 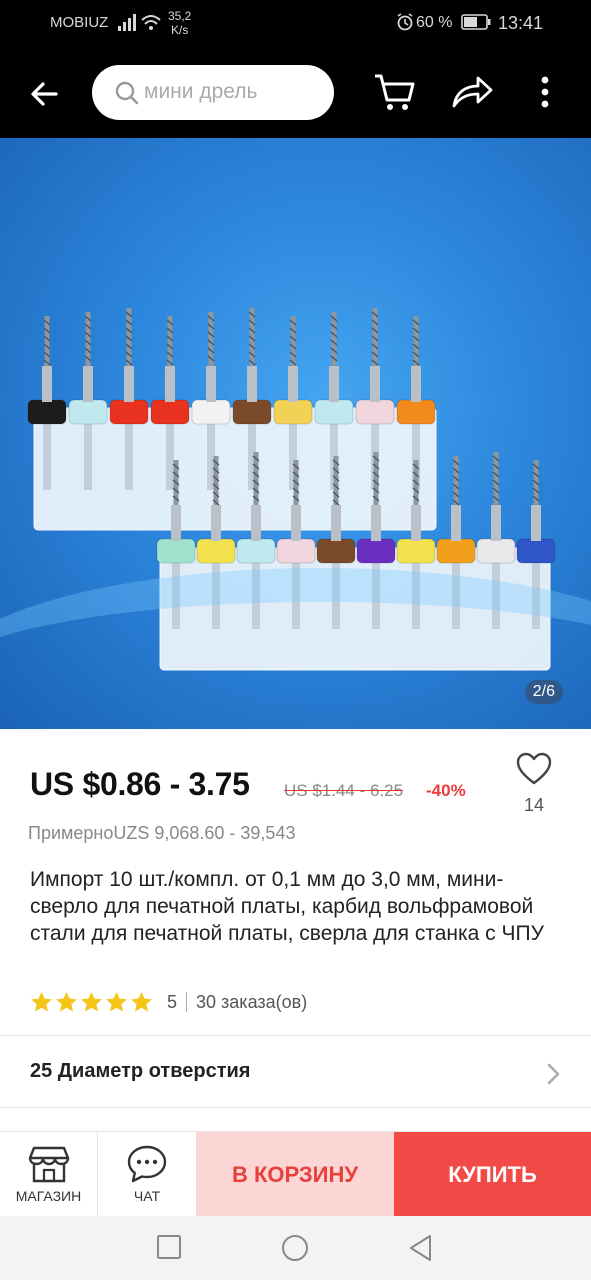 I want to click on alarm-icon, so click(x=405, y=24).